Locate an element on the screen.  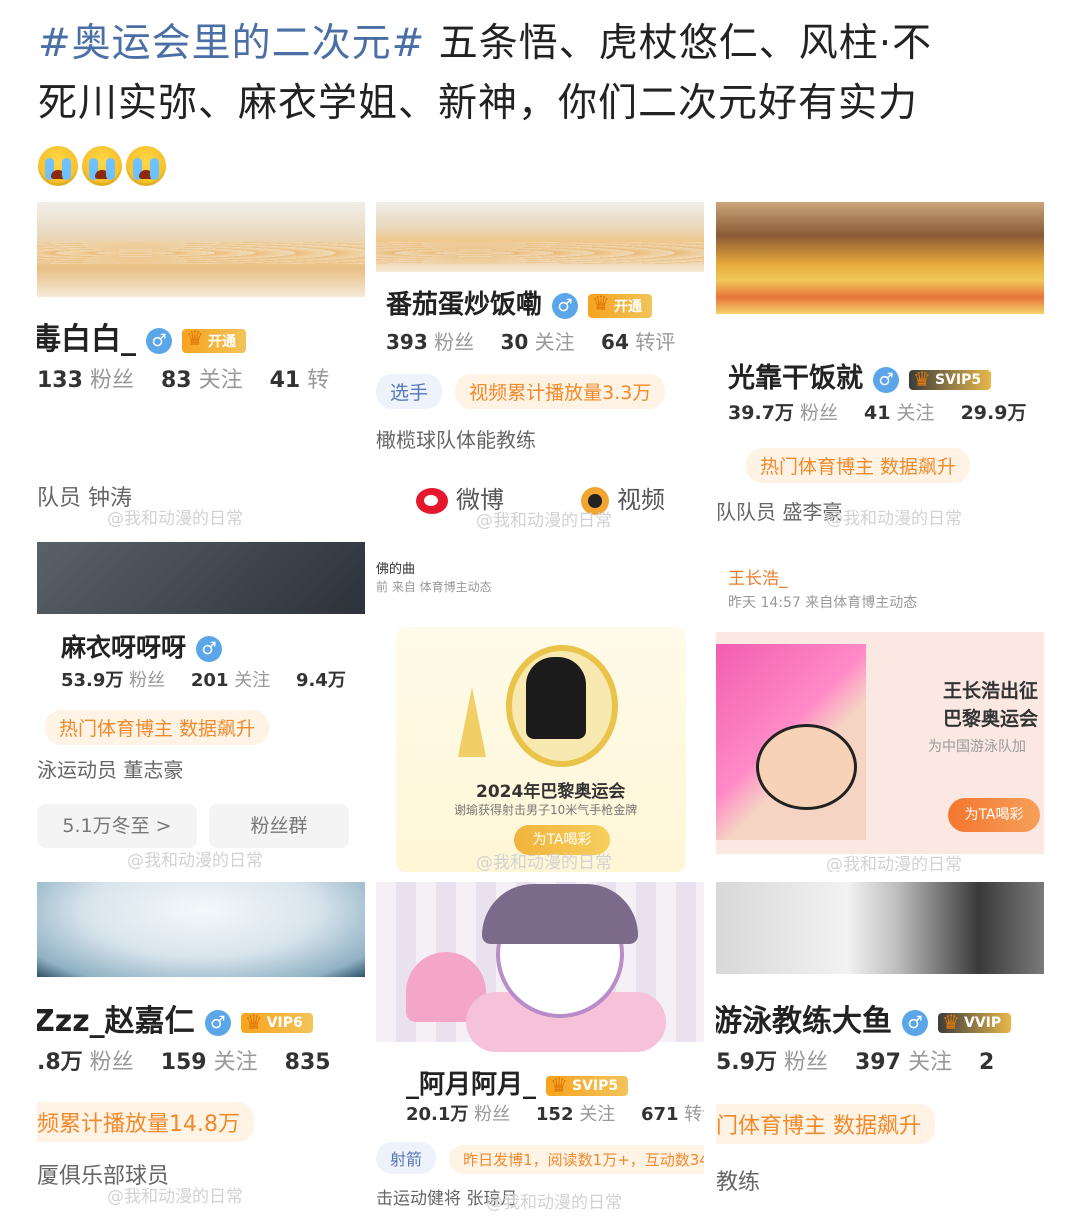
profile-desc: 队队员 盛李豪 is located at coordinates (779, 512).